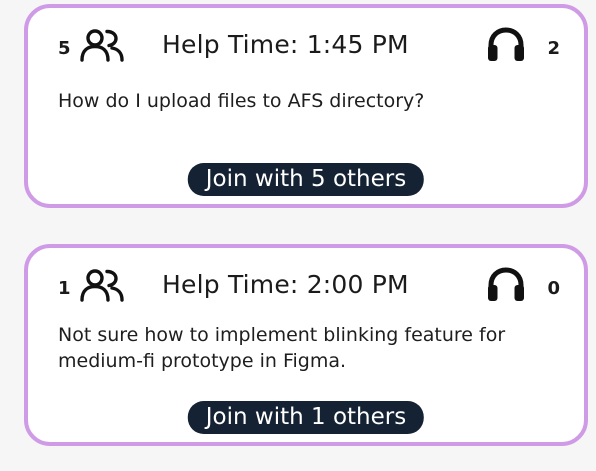  What do you see at coordinates (553, 48) in the screenshot?
I see `helper-count: 2` at bounding box center [553, 48].